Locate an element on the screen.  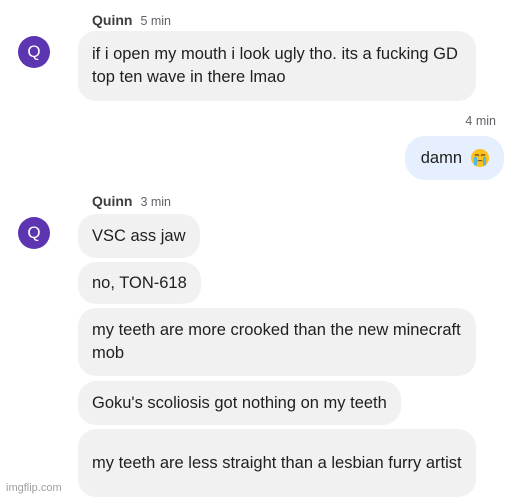
message-header: Quinn 5 min is located at coordinates (131, 20).